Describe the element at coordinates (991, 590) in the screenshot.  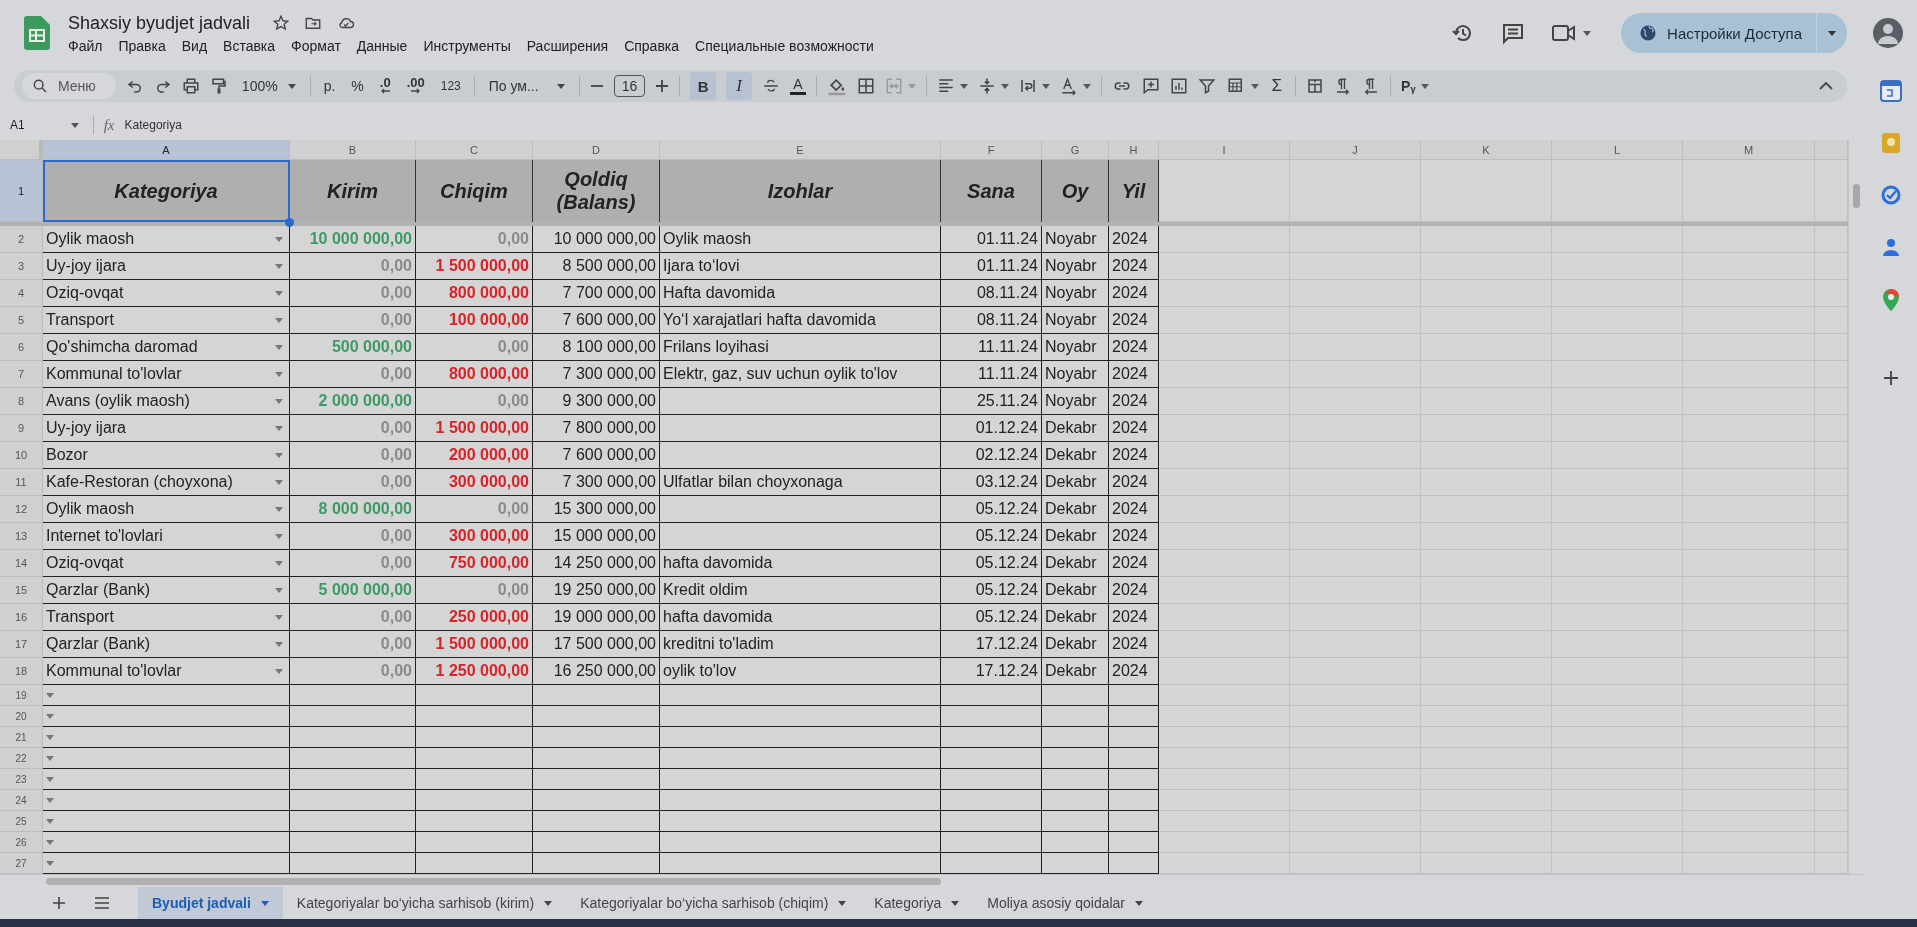
I see `table-cell: 05.12.24` at that location.